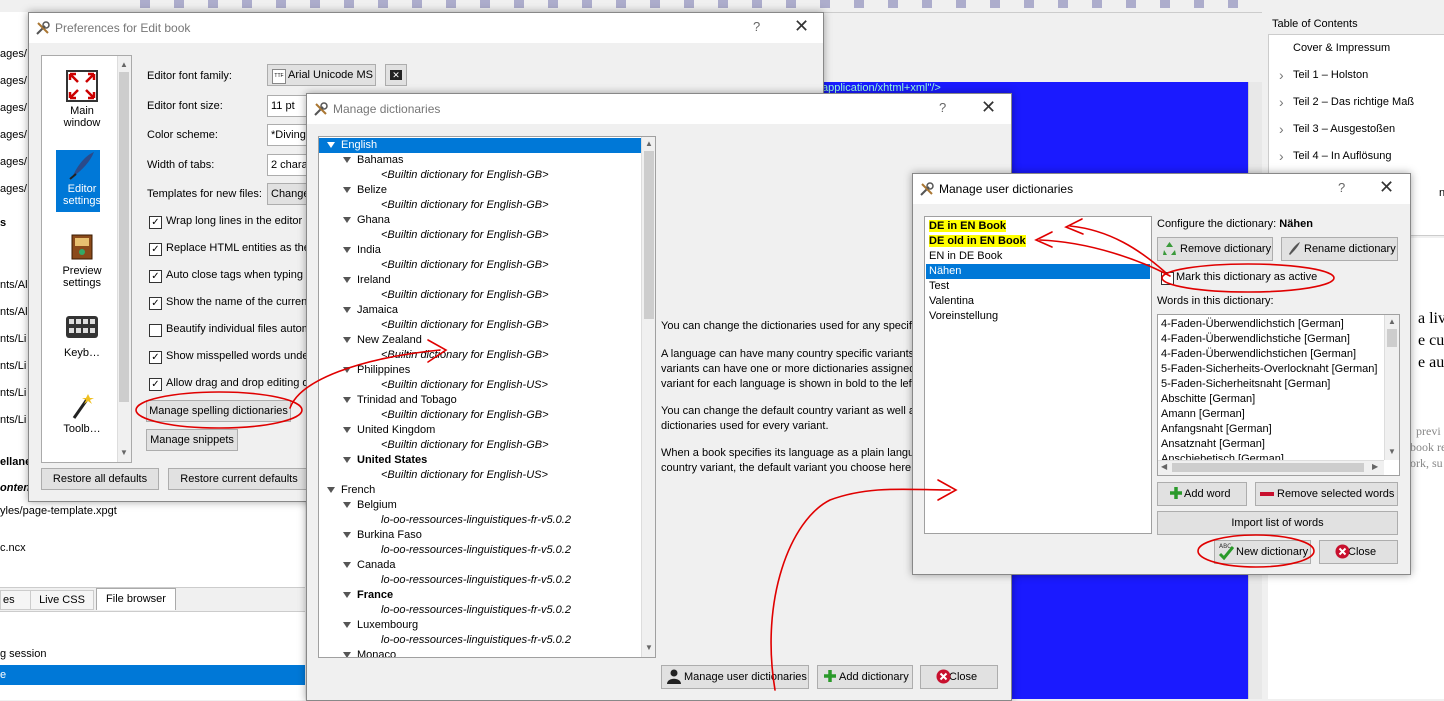  Describe the element at coordinates (487, 400) in the screenshot. I see `country-node: Trinidad and Tobago` at that location.